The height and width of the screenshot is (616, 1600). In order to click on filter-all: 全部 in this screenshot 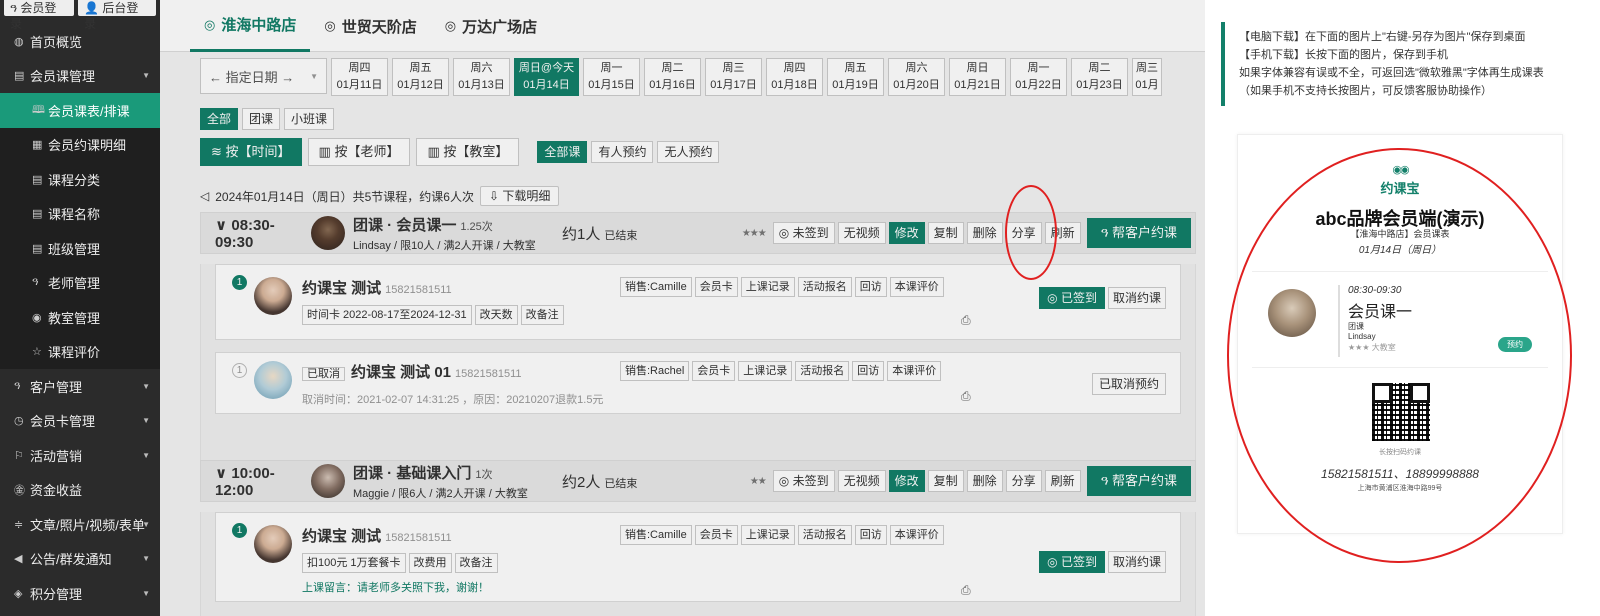, I will do `click(219, 119)`.